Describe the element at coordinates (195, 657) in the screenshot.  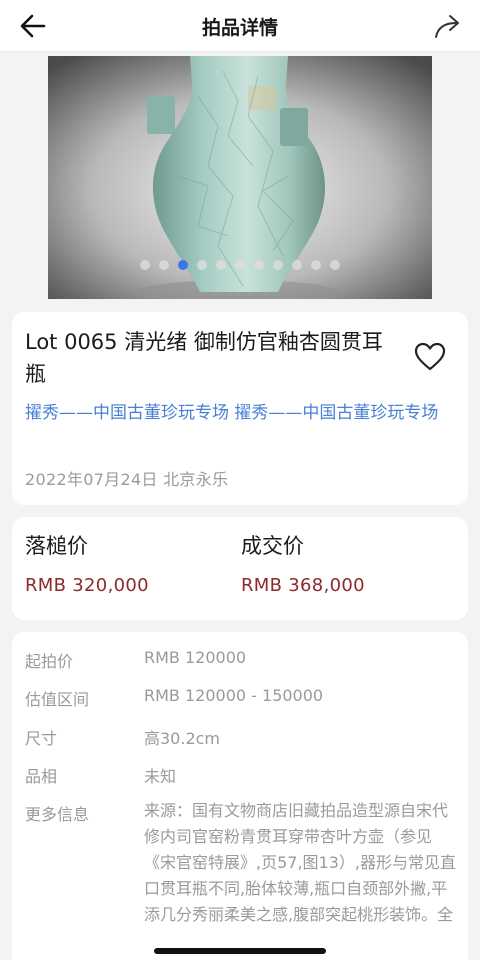
I see `detail-value: RMB 120000` at that location.